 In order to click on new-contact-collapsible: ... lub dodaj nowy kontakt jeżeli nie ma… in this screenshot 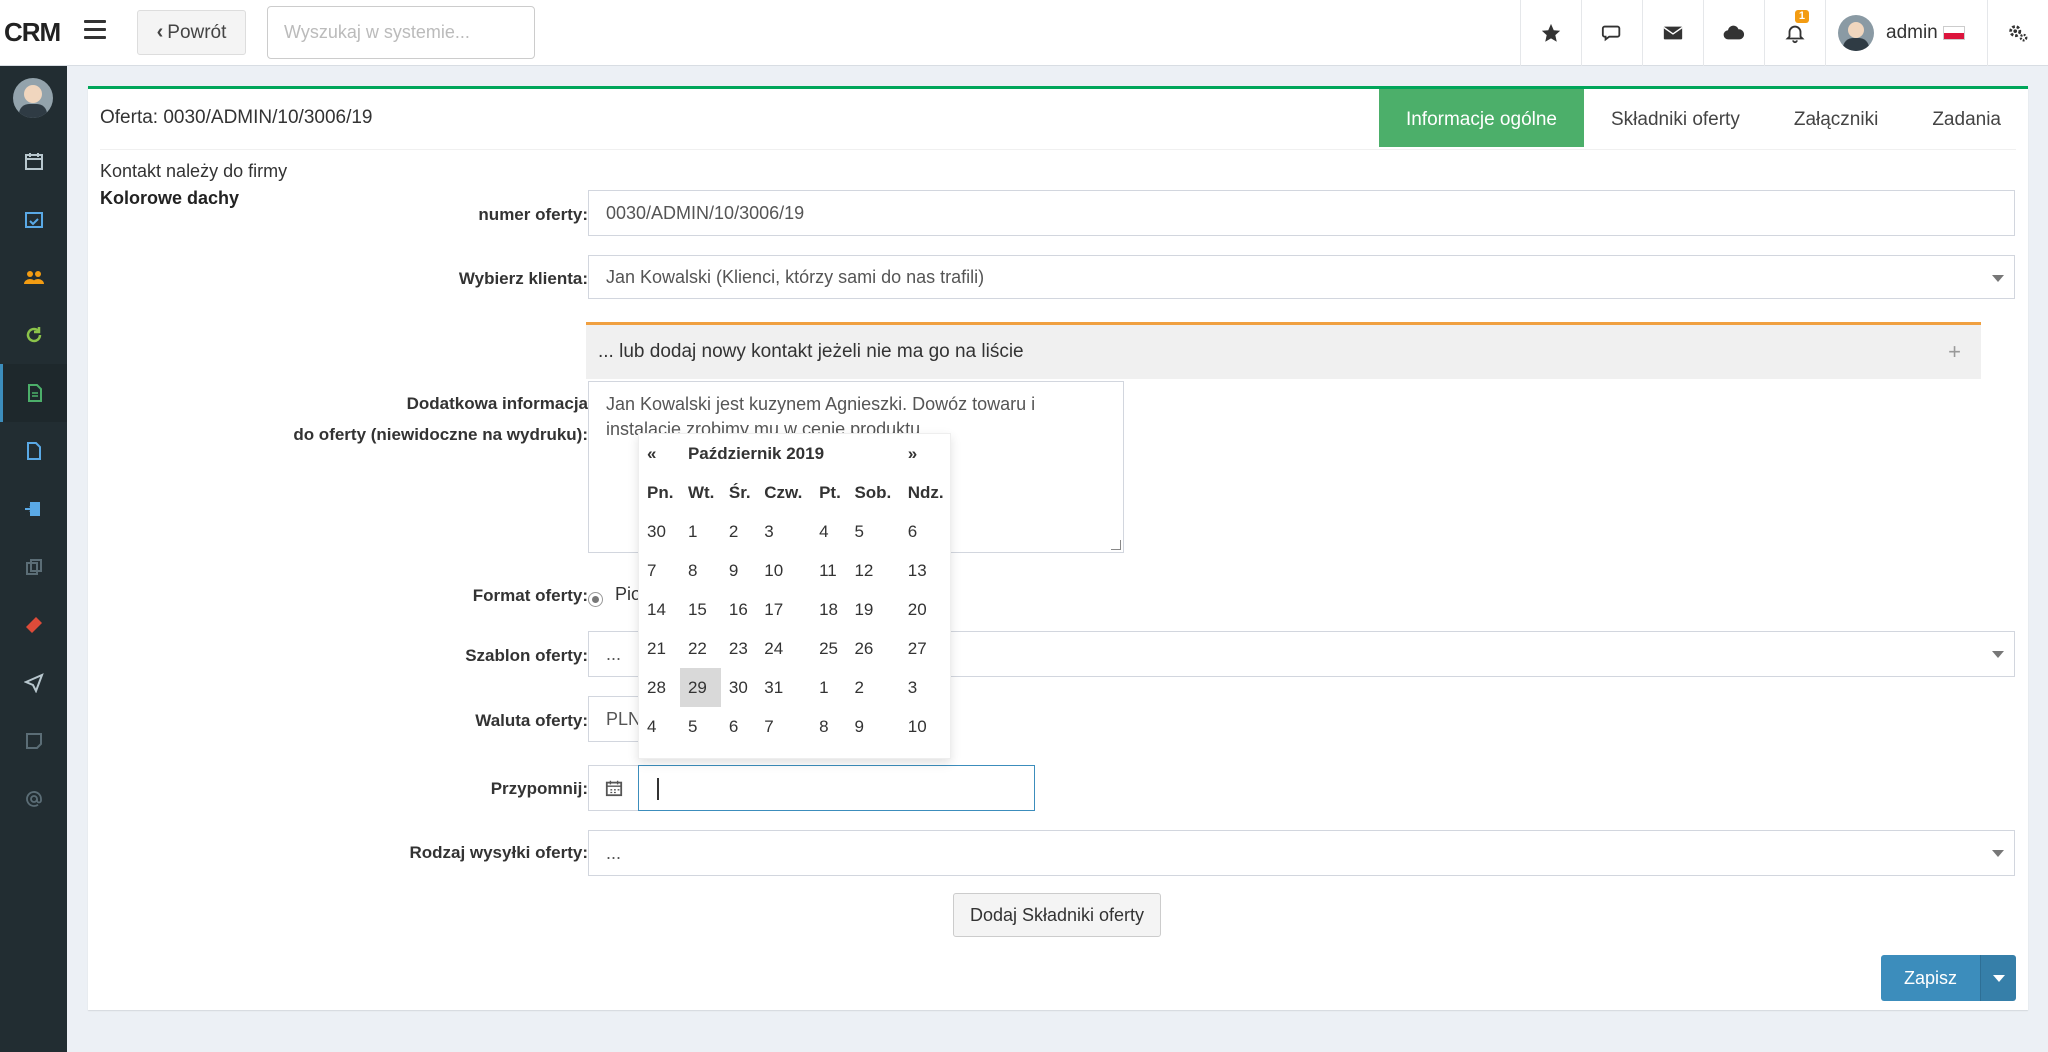, I will do `click(1283, 350)`.